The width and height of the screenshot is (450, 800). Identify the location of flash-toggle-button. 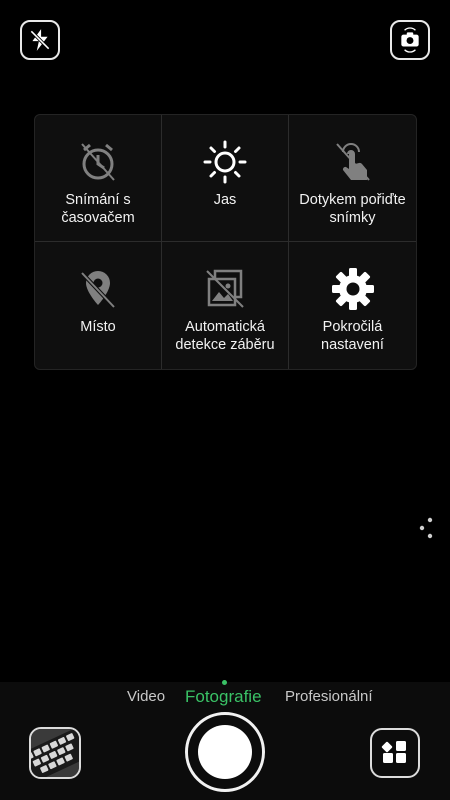
(40, 40).